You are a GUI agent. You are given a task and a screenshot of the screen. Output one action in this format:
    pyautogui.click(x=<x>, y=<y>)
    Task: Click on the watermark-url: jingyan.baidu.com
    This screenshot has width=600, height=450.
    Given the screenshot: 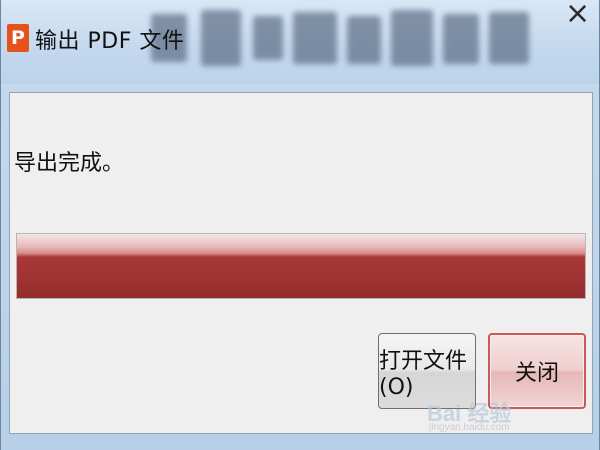 What is the action you would take?
    pyautogui.click(x=469, y=427)
    